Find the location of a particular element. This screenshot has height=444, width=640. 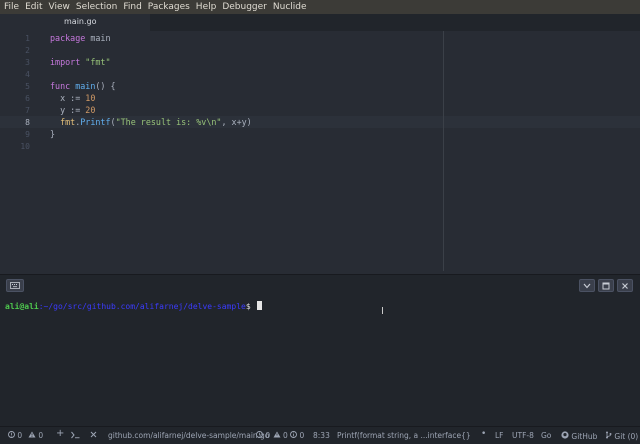

chevron-down-icon is located at coordinates (587, 285).